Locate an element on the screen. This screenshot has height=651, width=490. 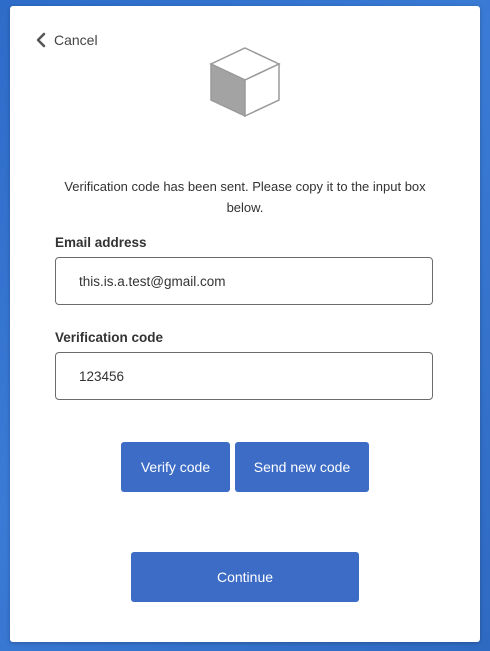
cancel-link: Cancel is located at coordinates (66, 40).